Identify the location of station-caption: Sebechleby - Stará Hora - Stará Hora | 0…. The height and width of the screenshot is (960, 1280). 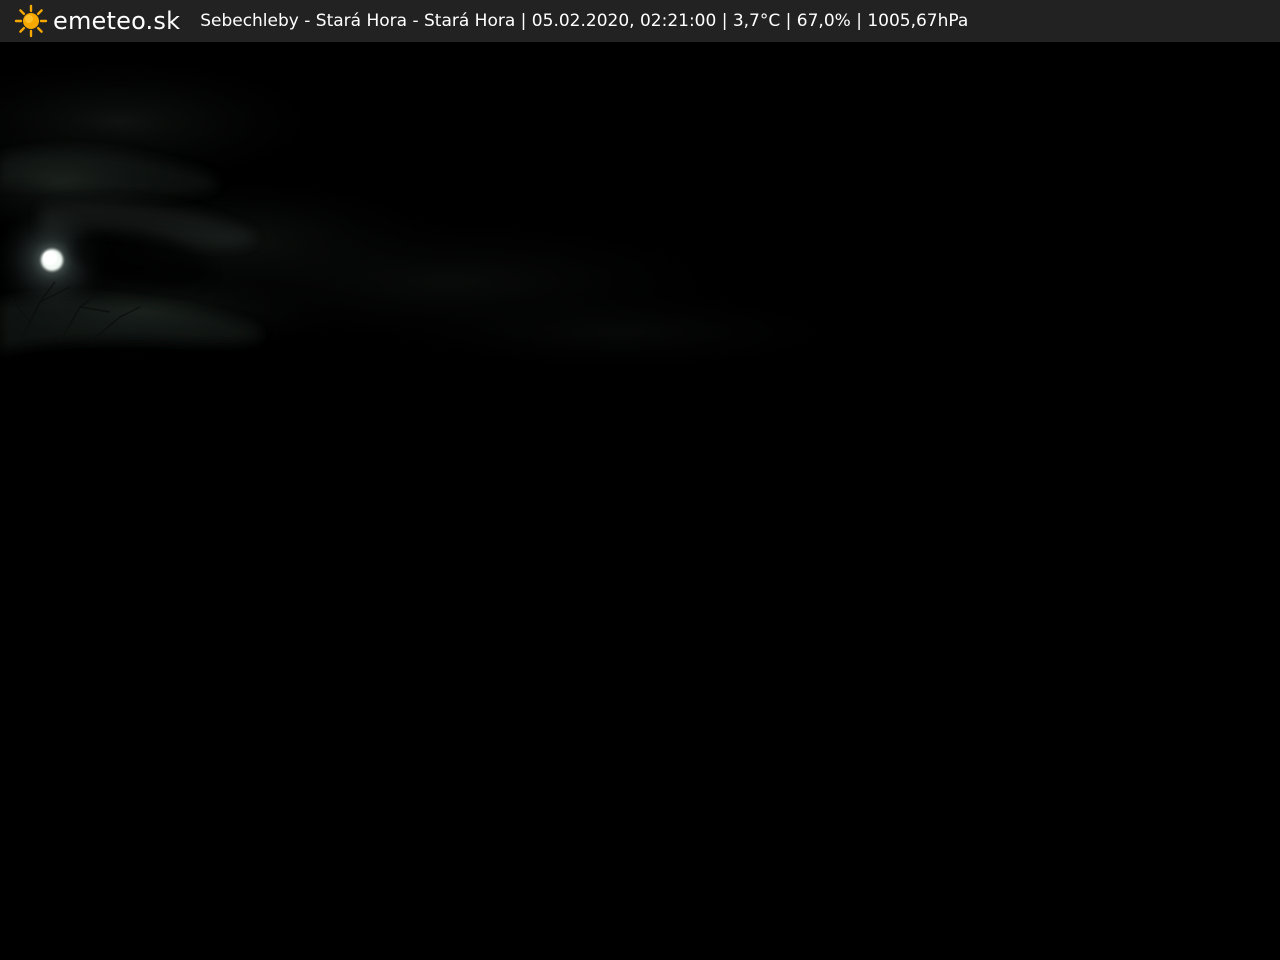
(584, 21).